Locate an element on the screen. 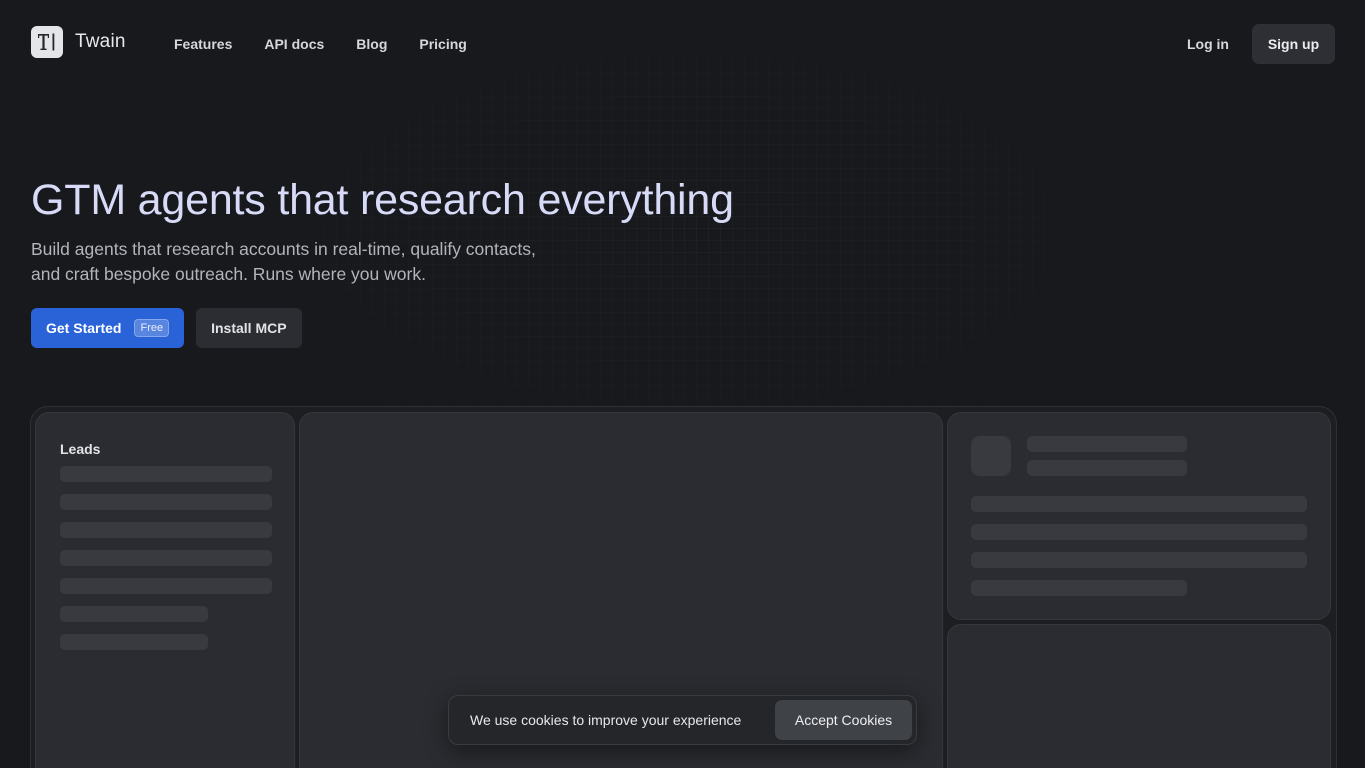 This screenshot has width=1365, height=768. logo-icon is located at coordinates (47, 42).